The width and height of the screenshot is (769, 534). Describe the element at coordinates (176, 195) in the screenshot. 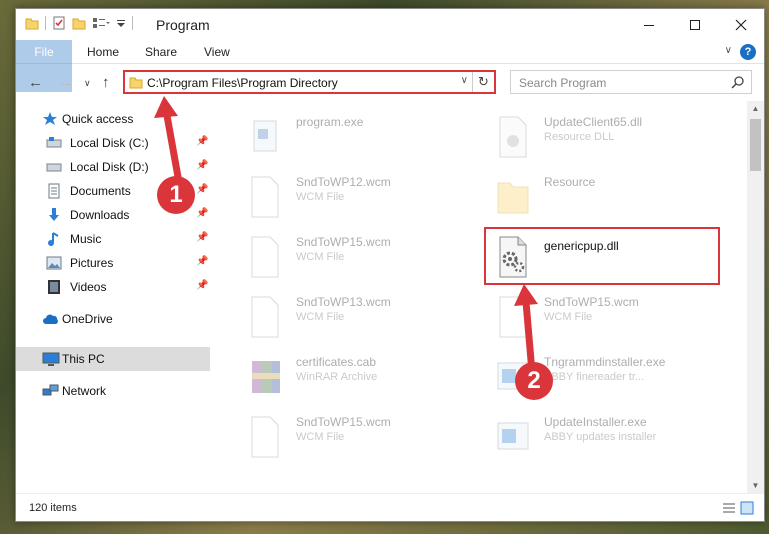

I see `callout-step-1: 1` at that location.